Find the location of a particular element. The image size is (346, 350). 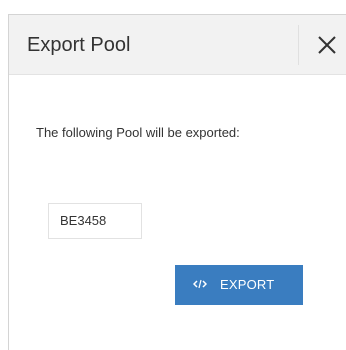

close-button is located at coordinates (327, 45).